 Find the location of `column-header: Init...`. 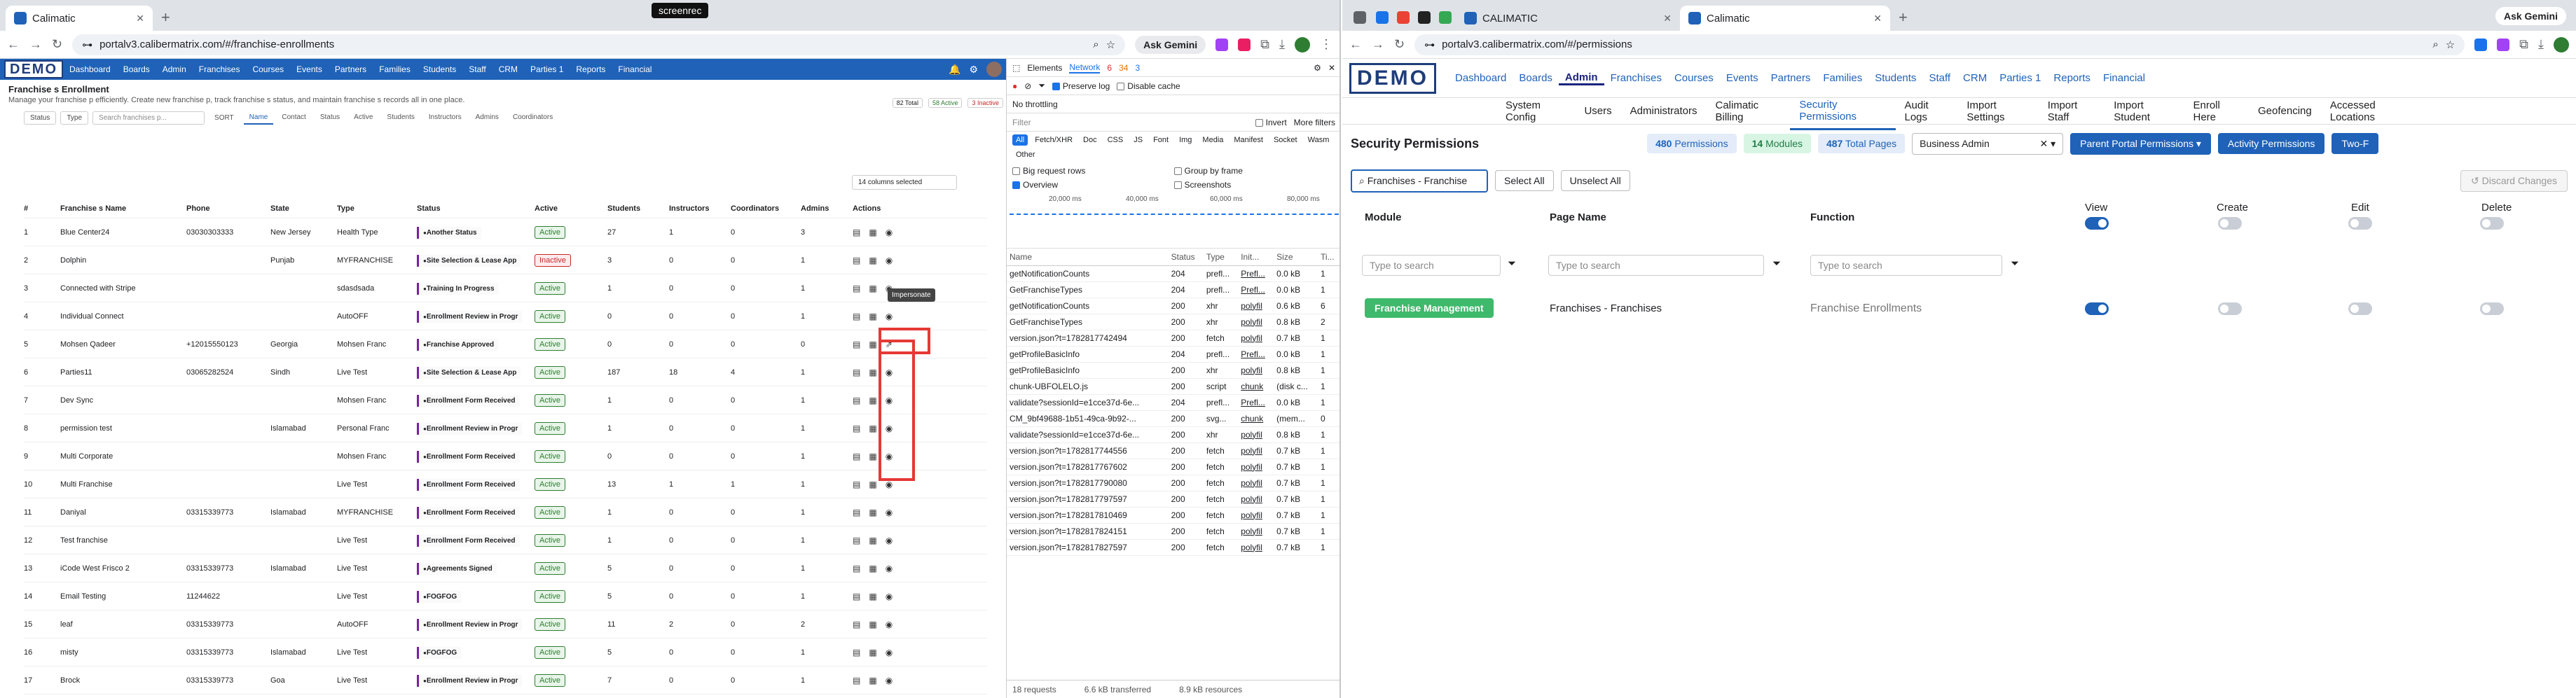

column-header: Init... is located at coordinates (1256, 257).